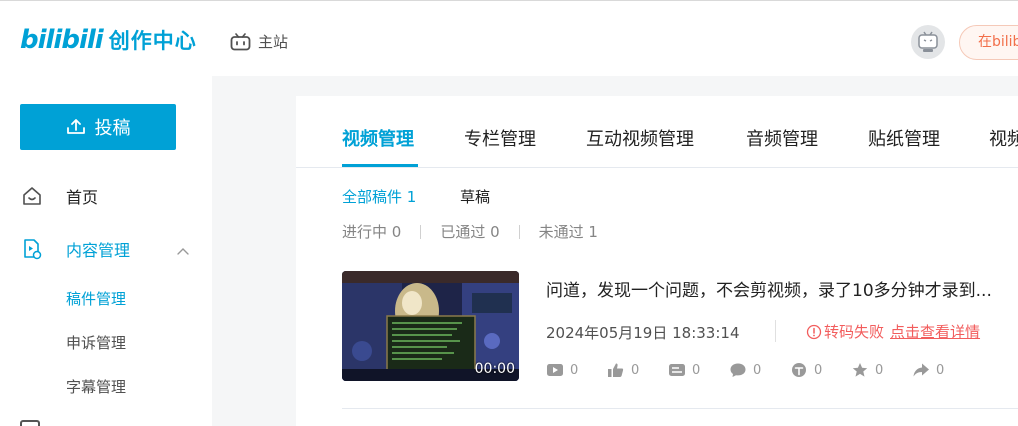 This screenshot has width=1018, height=426. What do you see at coordinates (430, 326) in the screenshot?
I see `video-thumbnail: 00:00` at bounding box center [430, 326].